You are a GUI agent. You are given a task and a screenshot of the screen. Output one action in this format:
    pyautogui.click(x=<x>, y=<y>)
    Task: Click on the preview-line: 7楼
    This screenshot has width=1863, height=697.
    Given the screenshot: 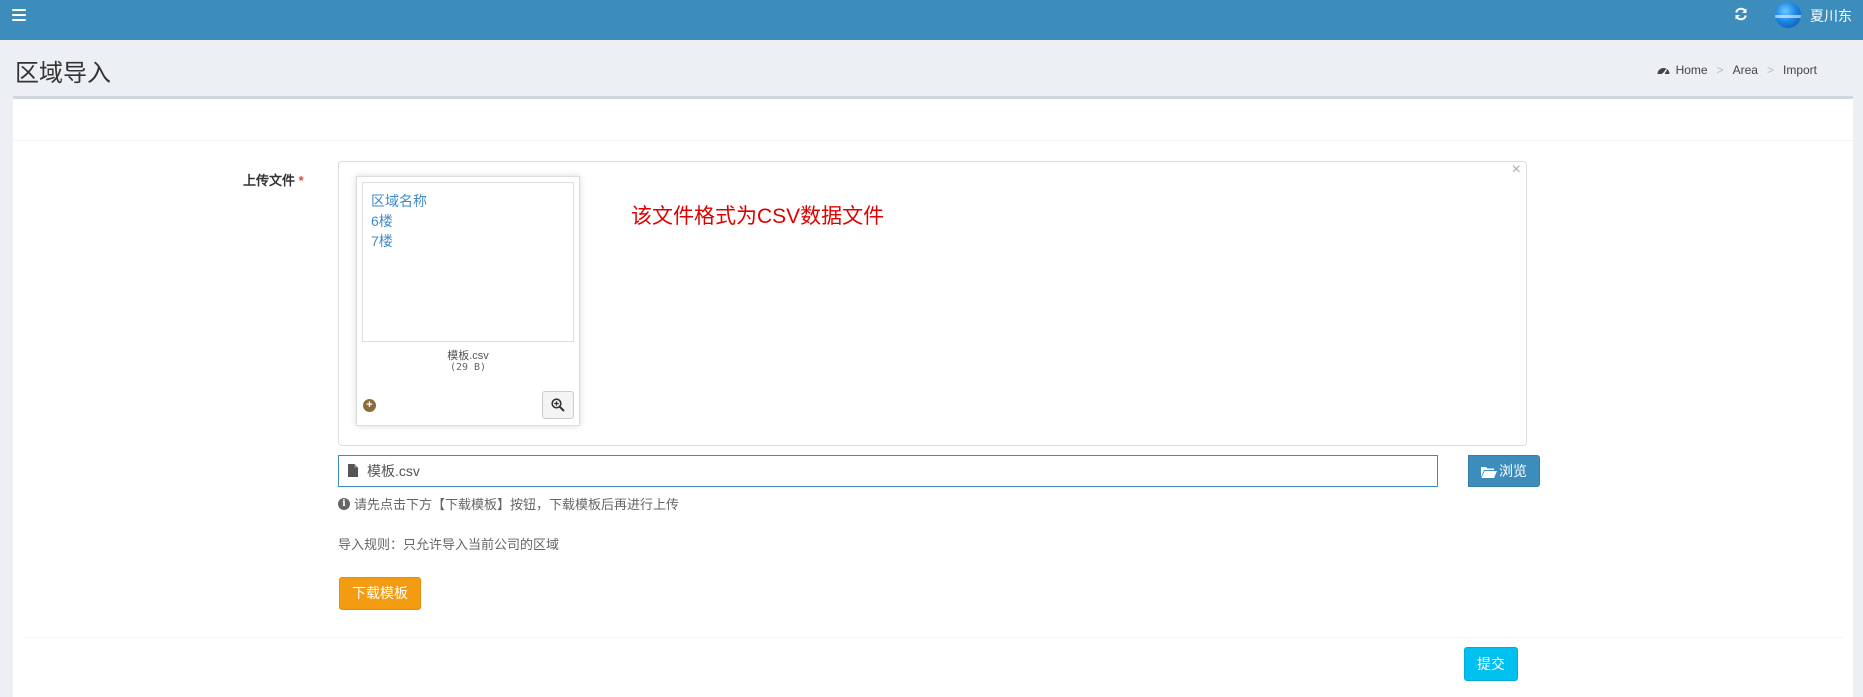 What is the action you would take?
    pyautogui.click(x=382, y=241)
    